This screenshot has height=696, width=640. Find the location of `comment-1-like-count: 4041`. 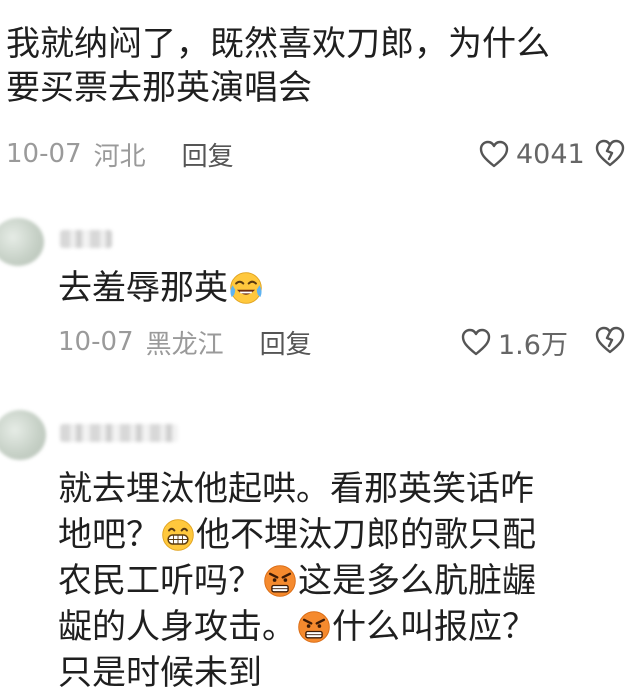

comment-1-like-count: 4041 is located at coordinates (550, 154).